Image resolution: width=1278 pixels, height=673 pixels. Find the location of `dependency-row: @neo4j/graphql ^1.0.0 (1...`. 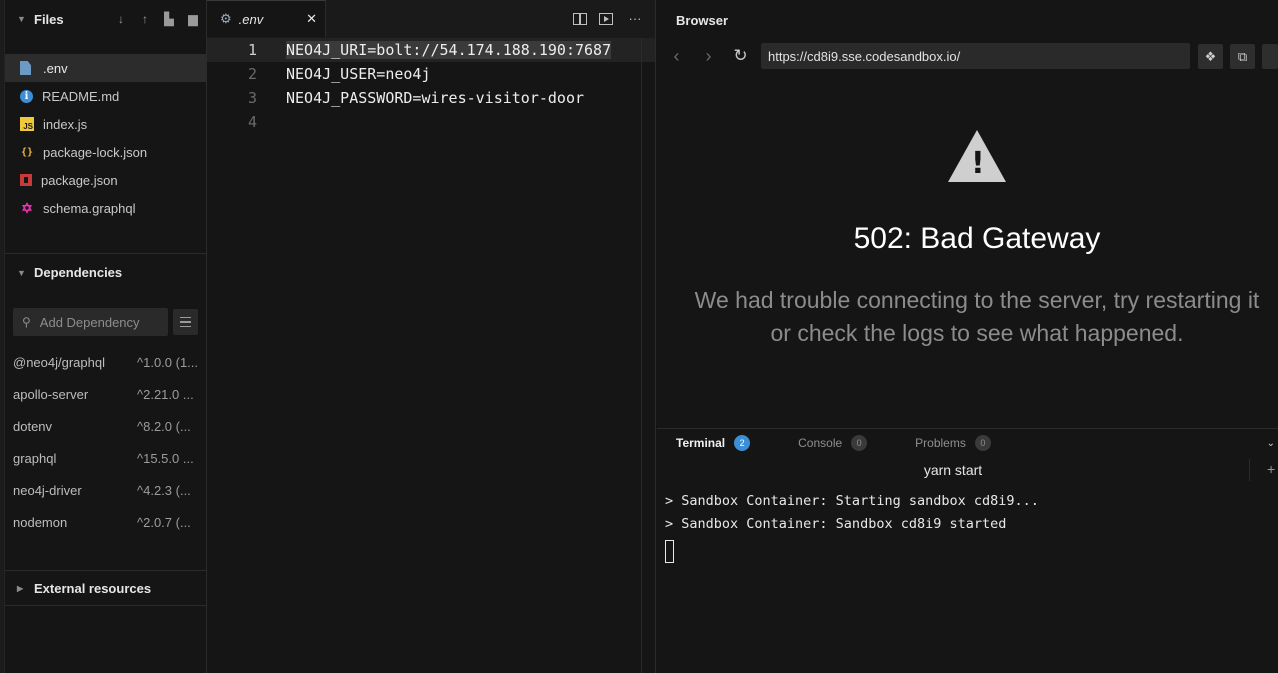

dependency-row: @neo4j/graphql ^1.0.0 (1... is located at coordinates (105, 362).